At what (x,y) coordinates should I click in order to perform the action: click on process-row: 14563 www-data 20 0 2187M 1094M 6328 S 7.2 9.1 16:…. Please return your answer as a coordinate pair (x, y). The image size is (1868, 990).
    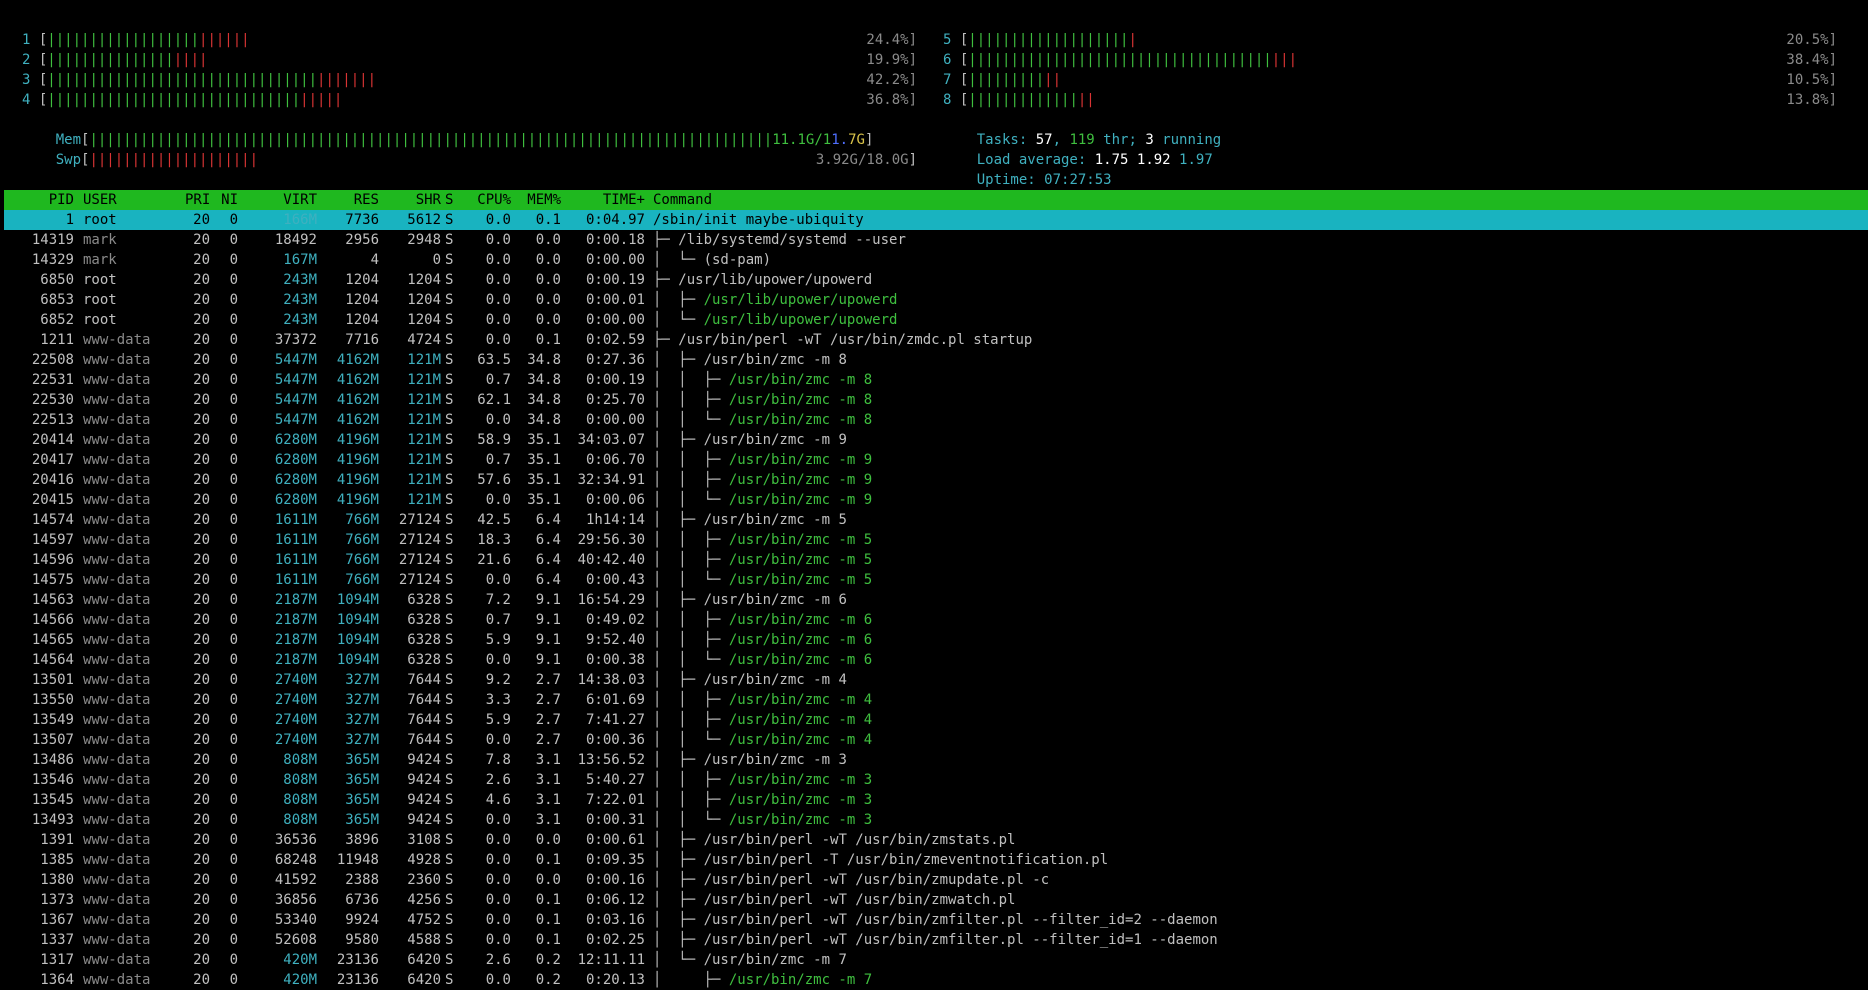
    Looking at the image, I should click on (936, 600).